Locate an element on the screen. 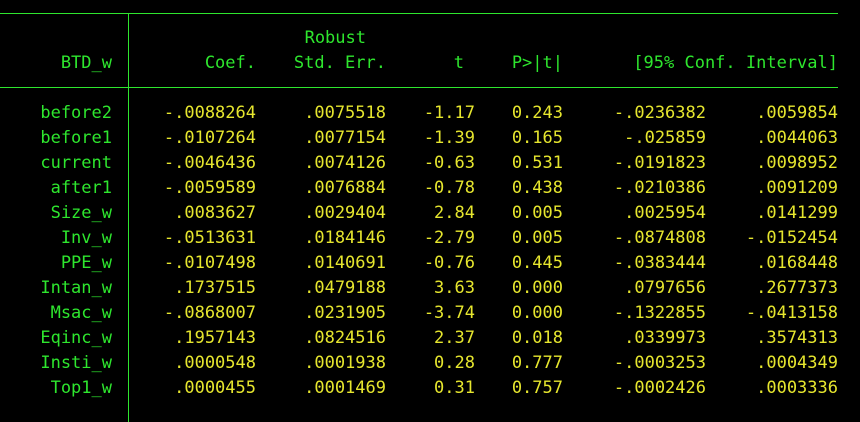 Image resolution: width=860 pixels, height=422 pixels. cell-ci-upper: .0004349 is located at coordinates (797, 363).